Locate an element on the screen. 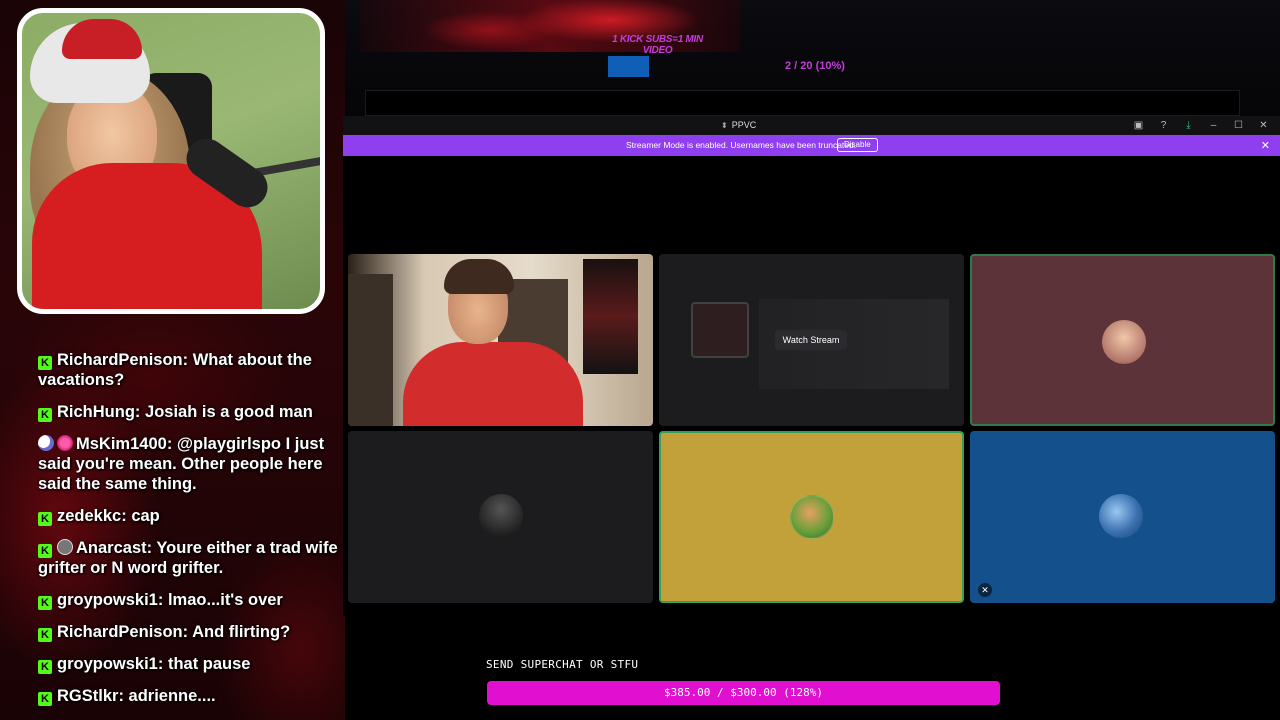 The image size is (1280, 720). chat-message: Kzedekkc: cap is located at coordinates (188, 516).